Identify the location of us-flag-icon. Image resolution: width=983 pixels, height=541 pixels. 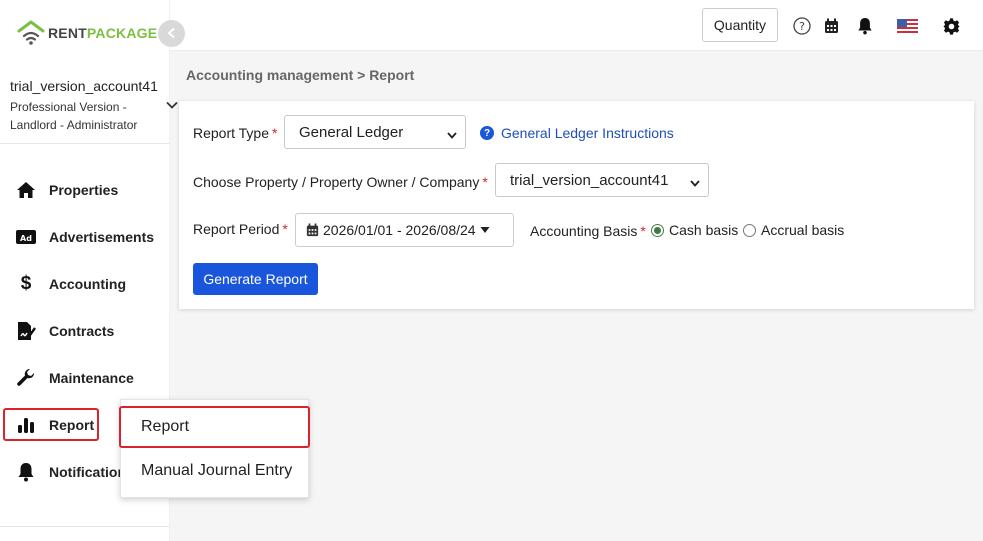
(907, 26).